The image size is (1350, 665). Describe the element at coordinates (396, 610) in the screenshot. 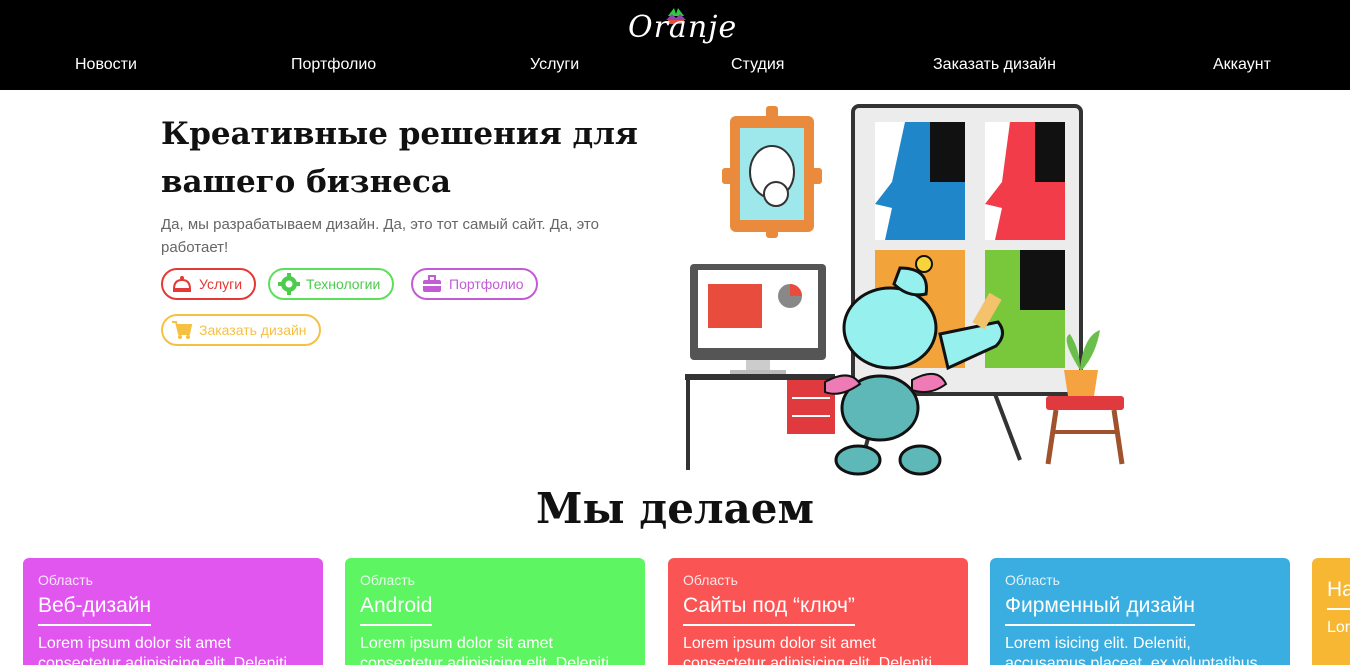

I see `card-title: Android` at that location.